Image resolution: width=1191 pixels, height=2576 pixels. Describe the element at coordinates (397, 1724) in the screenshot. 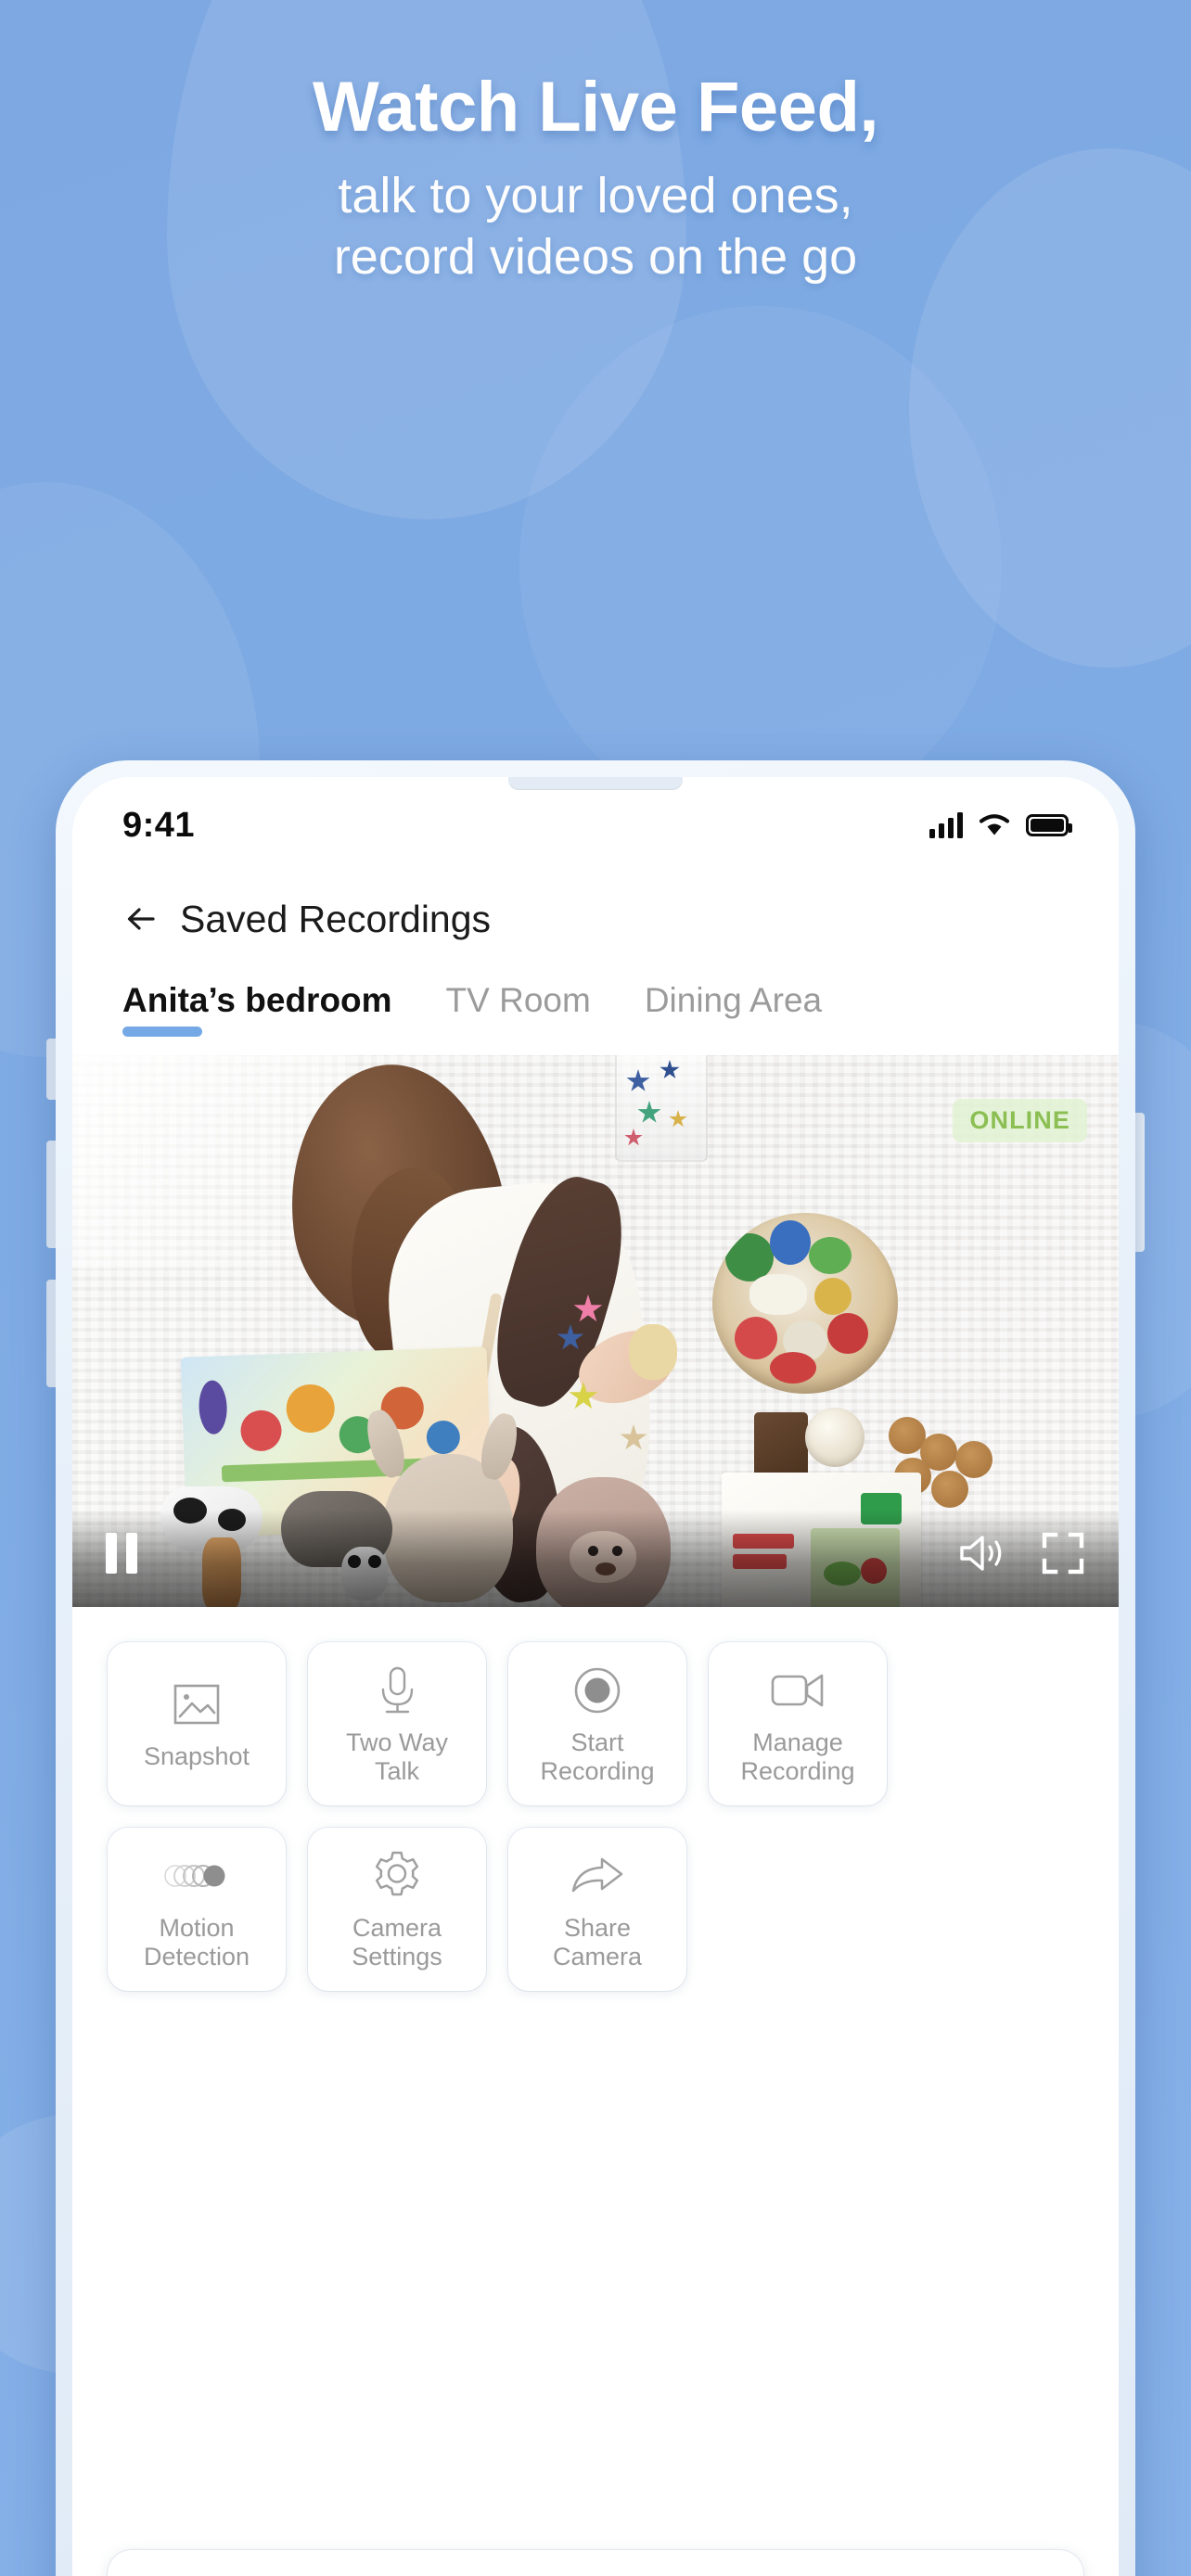

I see `two-way-talk-button: Two Way Talk` at that location.